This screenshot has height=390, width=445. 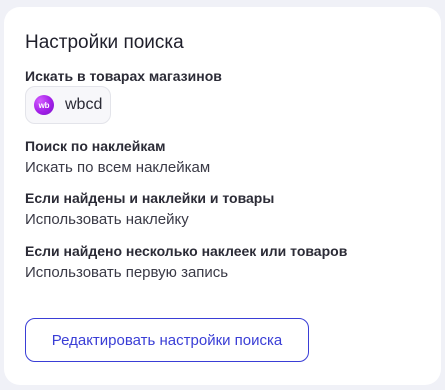 What do you see at coordinates (127, 272) in the screenshot?
I see `found-multiple-value: Использовать первую запись` at bounding box center [127, 272].